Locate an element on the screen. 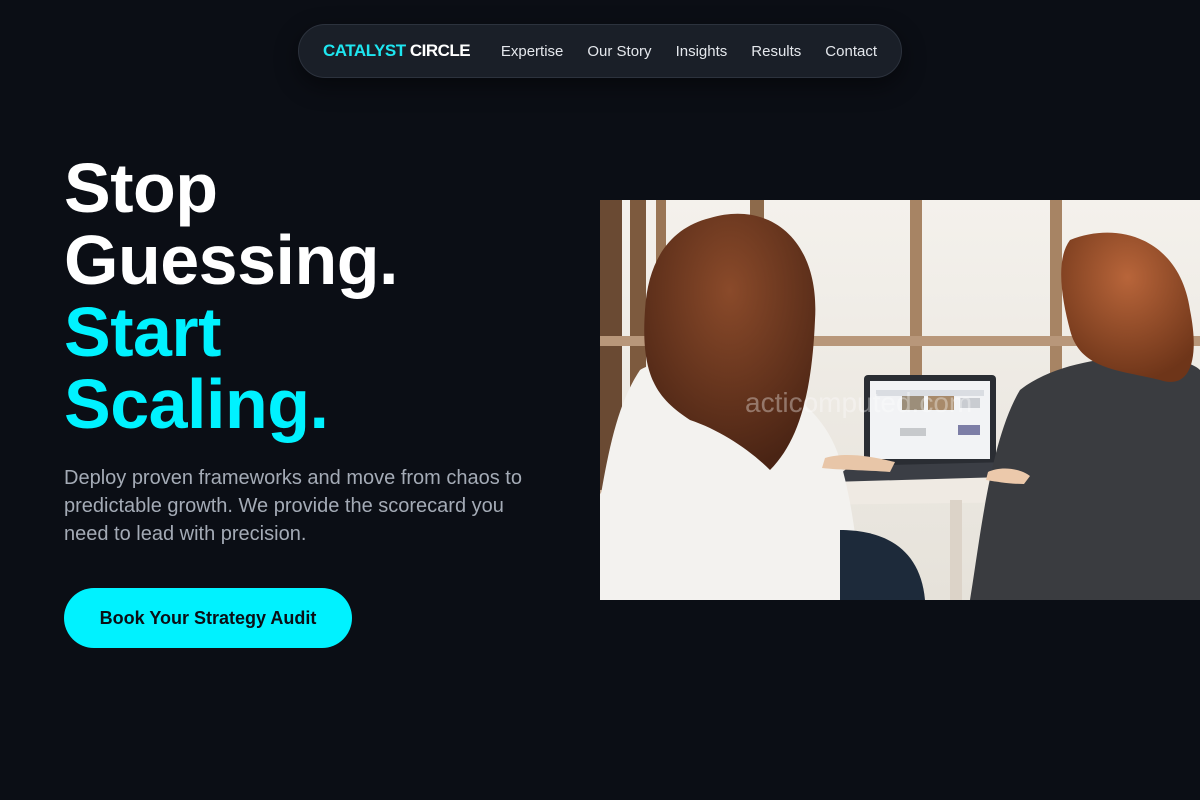  book-strategy-audit-button: Book Your Strategy Audit is located at coordinates (208, 618).